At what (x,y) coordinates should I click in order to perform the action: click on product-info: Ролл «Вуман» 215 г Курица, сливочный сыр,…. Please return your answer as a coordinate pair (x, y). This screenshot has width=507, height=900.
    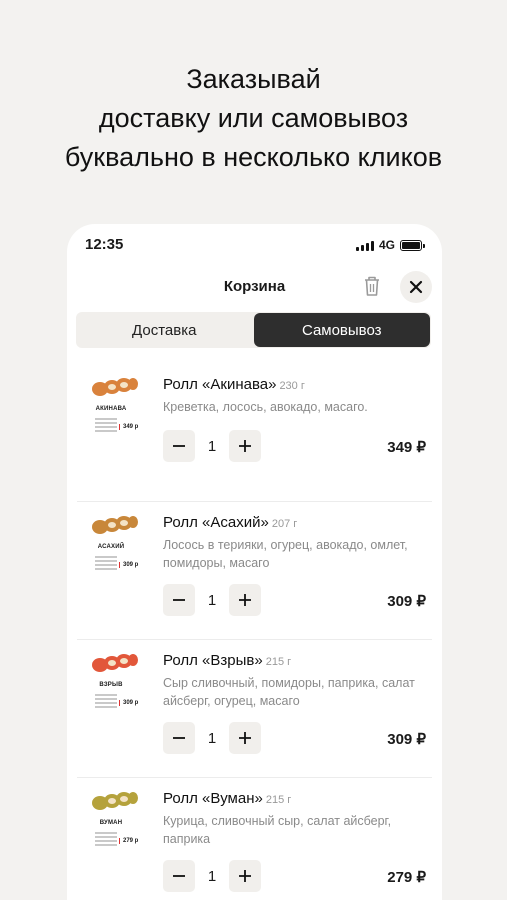
    Looking at the image, I should click on (297, 819).